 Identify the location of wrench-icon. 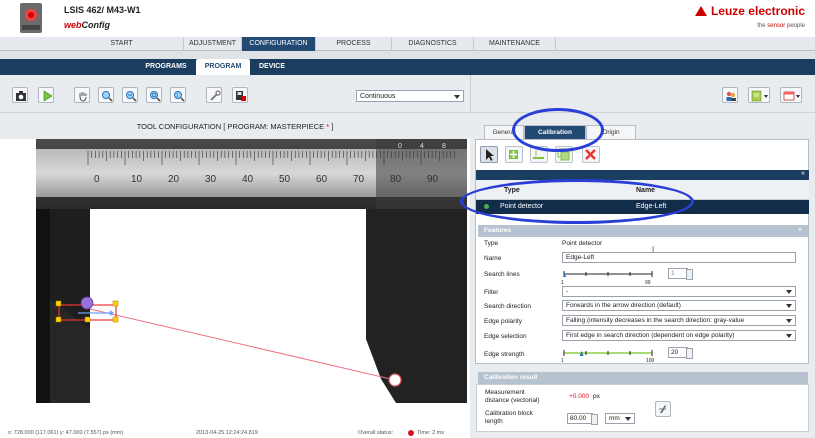
(214, 95).